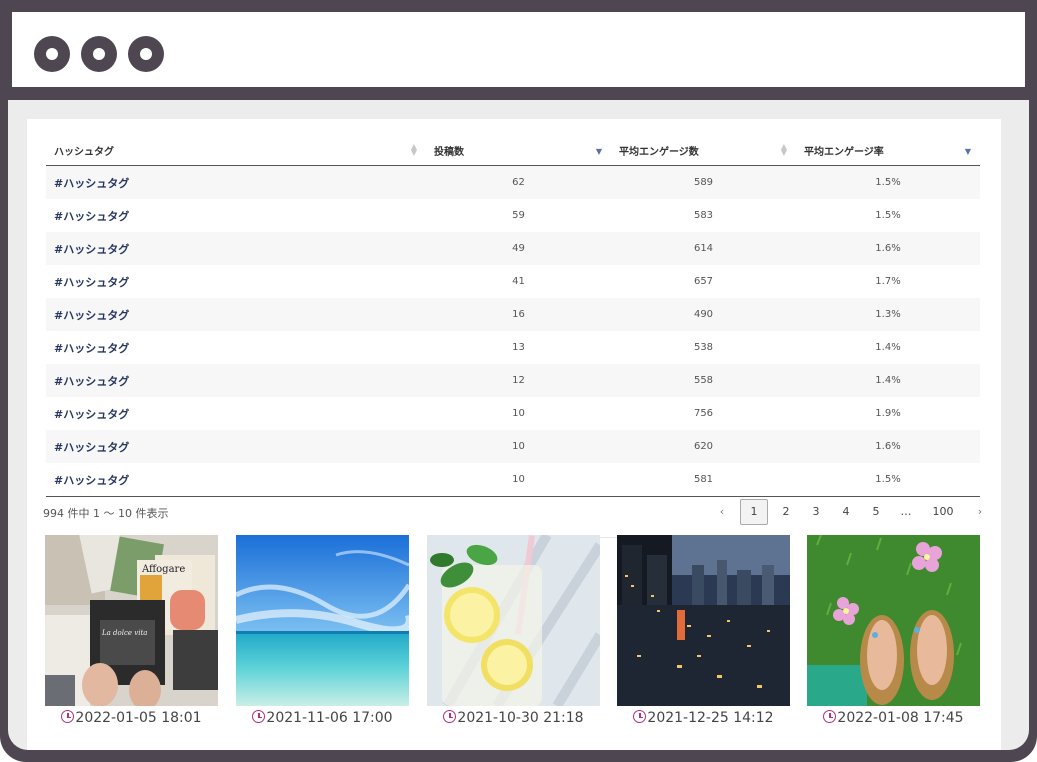 This screenshot has width=1037, height=762. I want to click on post-date: 2022-01-05 18:01, so click(131, 718).